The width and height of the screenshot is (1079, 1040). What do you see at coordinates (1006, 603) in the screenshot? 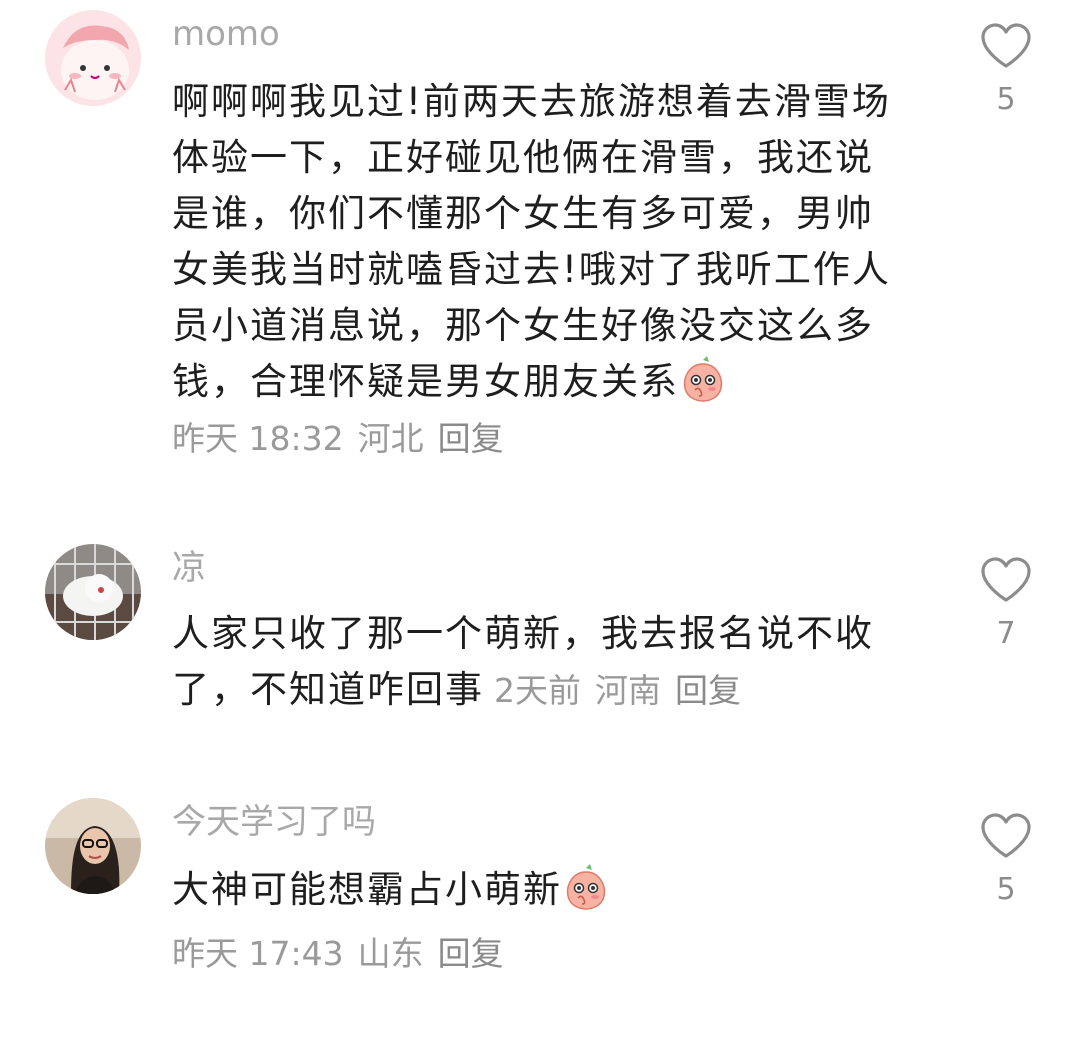
I see `like-button: 7` at bounding box center [1006, 603].